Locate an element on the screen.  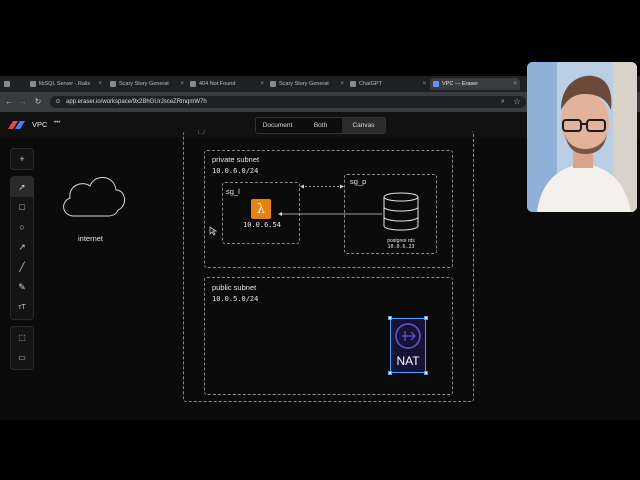
add-icon: + is located at coordinates (22, 159).